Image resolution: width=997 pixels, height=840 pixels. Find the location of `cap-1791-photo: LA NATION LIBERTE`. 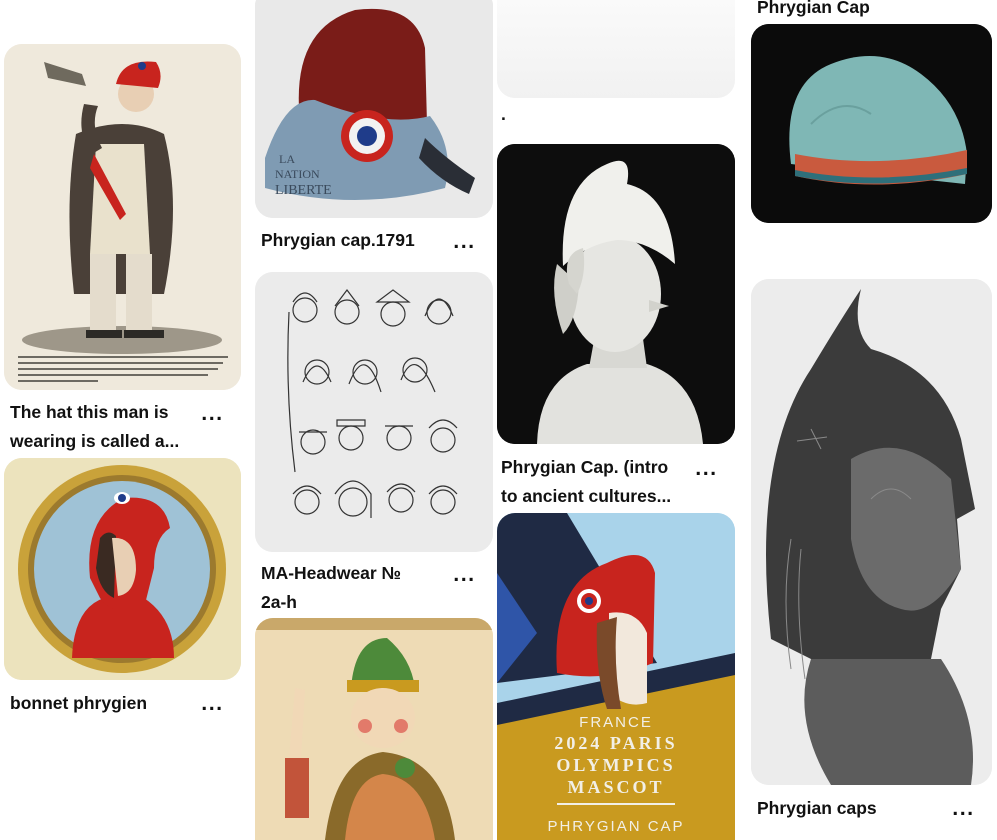

cap-1791-photo: LA NATION LIBERTE is located at coordinates (374, 109).